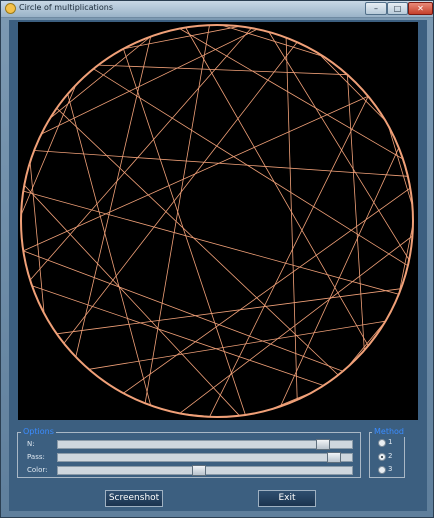 This screenshot has height=518, width=434. What do you see at coordinates (389, 432) in the screenshot?
I see `method-legend: Method` at bounding box center [389, 432].